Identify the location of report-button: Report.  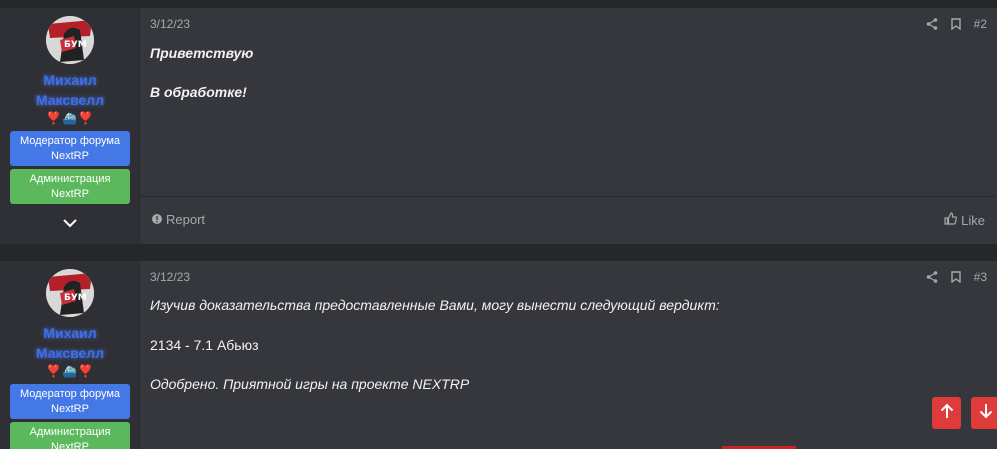
(178, 219).